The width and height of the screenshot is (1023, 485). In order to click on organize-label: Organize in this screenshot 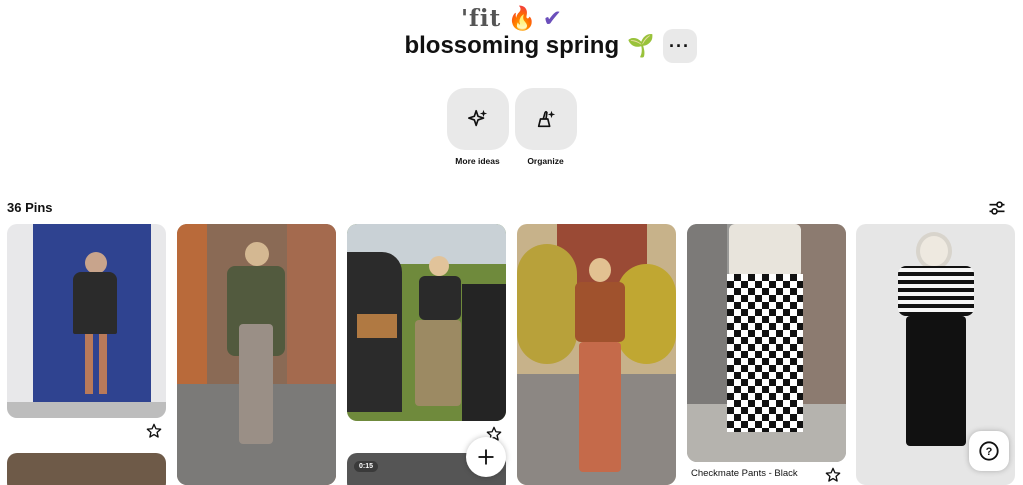, I will do `click(545, 161)`.